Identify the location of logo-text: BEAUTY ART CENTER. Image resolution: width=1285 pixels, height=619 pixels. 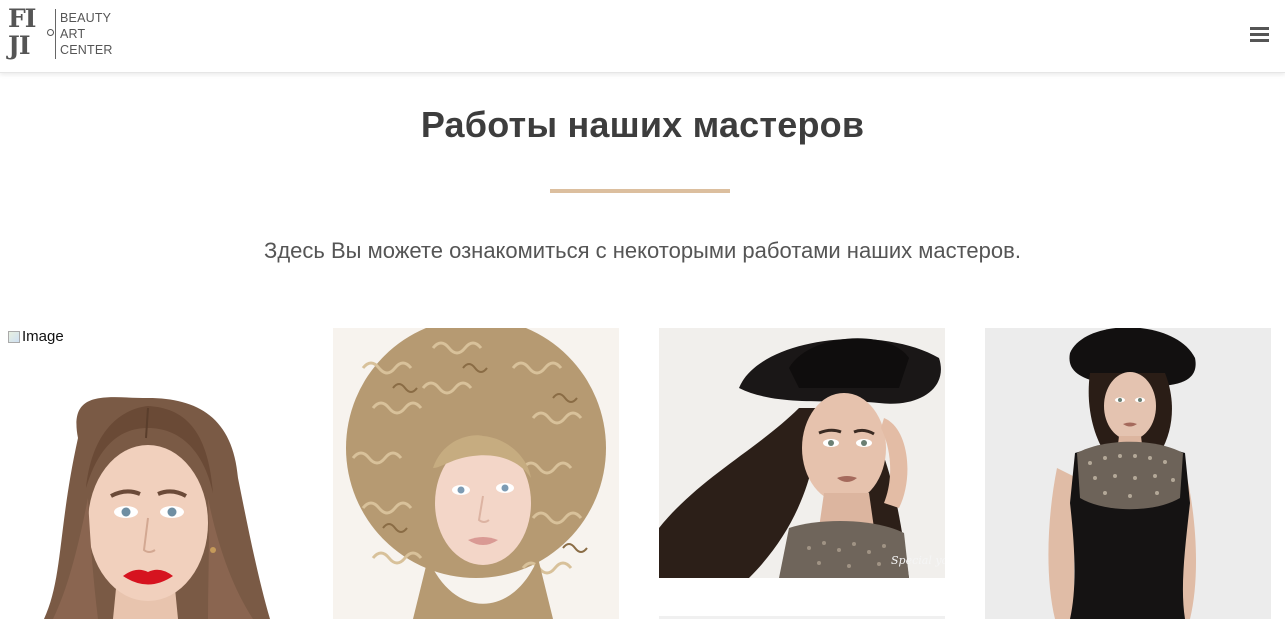
(86, 34).